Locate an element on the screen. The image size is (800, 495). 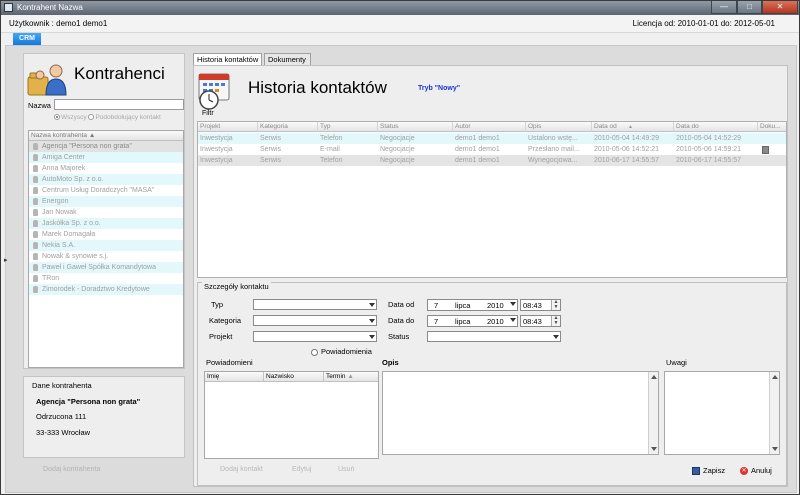
name-search-input is located at coordinates (119, 104).